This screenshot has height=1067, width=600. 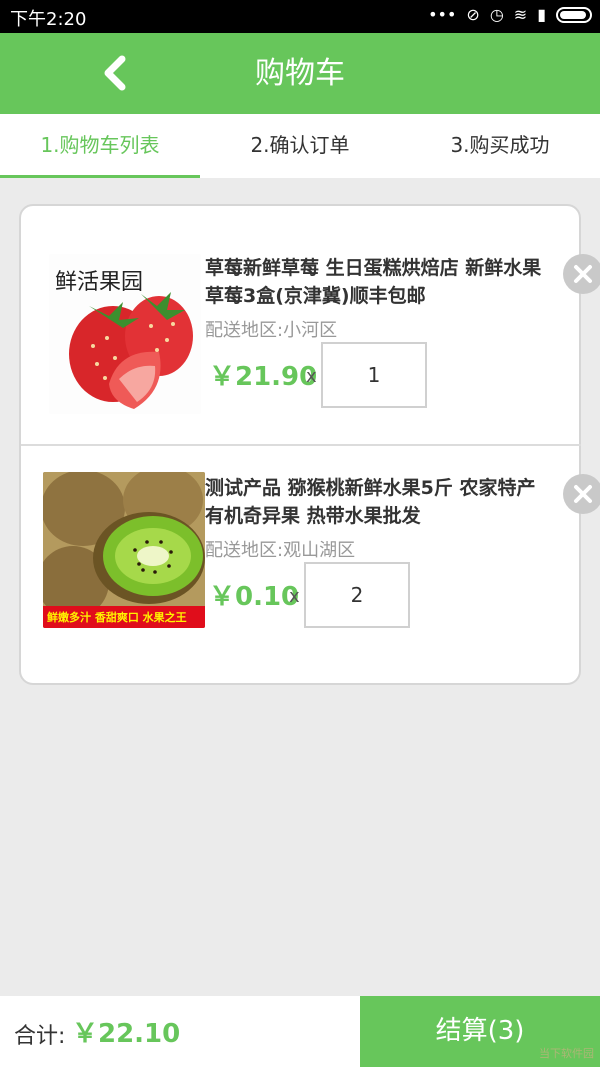 What do you see at coordinates (496, 14) in the screenshot?
I see `alarm-icon: ◷` at bounding box center [496, 14].